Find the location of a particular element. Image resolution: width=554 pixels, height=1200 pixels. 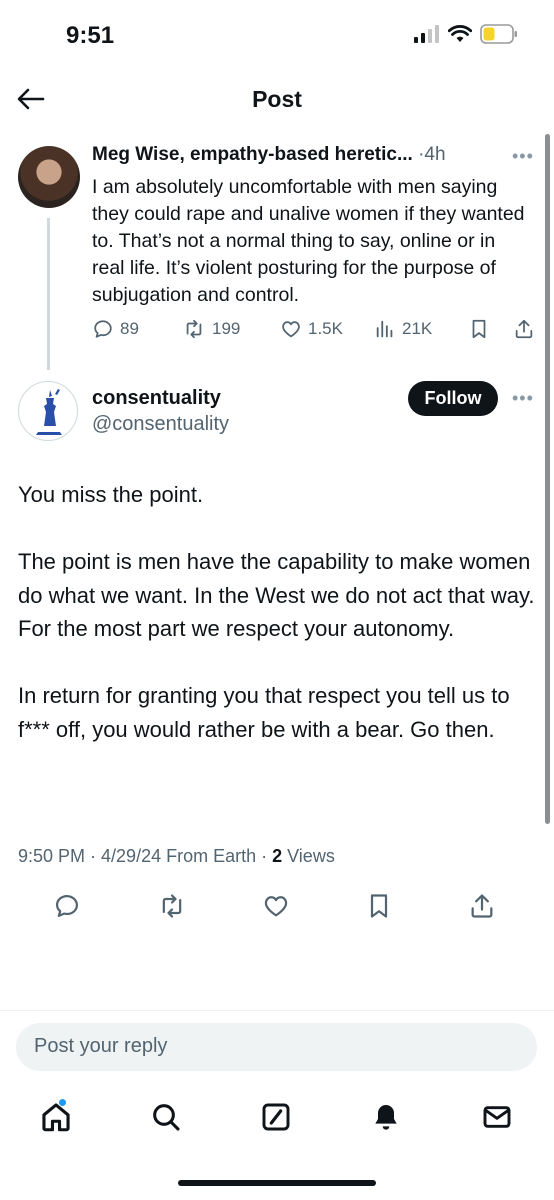

parent-repost-button: 199 is located at coordinates (211, 329).